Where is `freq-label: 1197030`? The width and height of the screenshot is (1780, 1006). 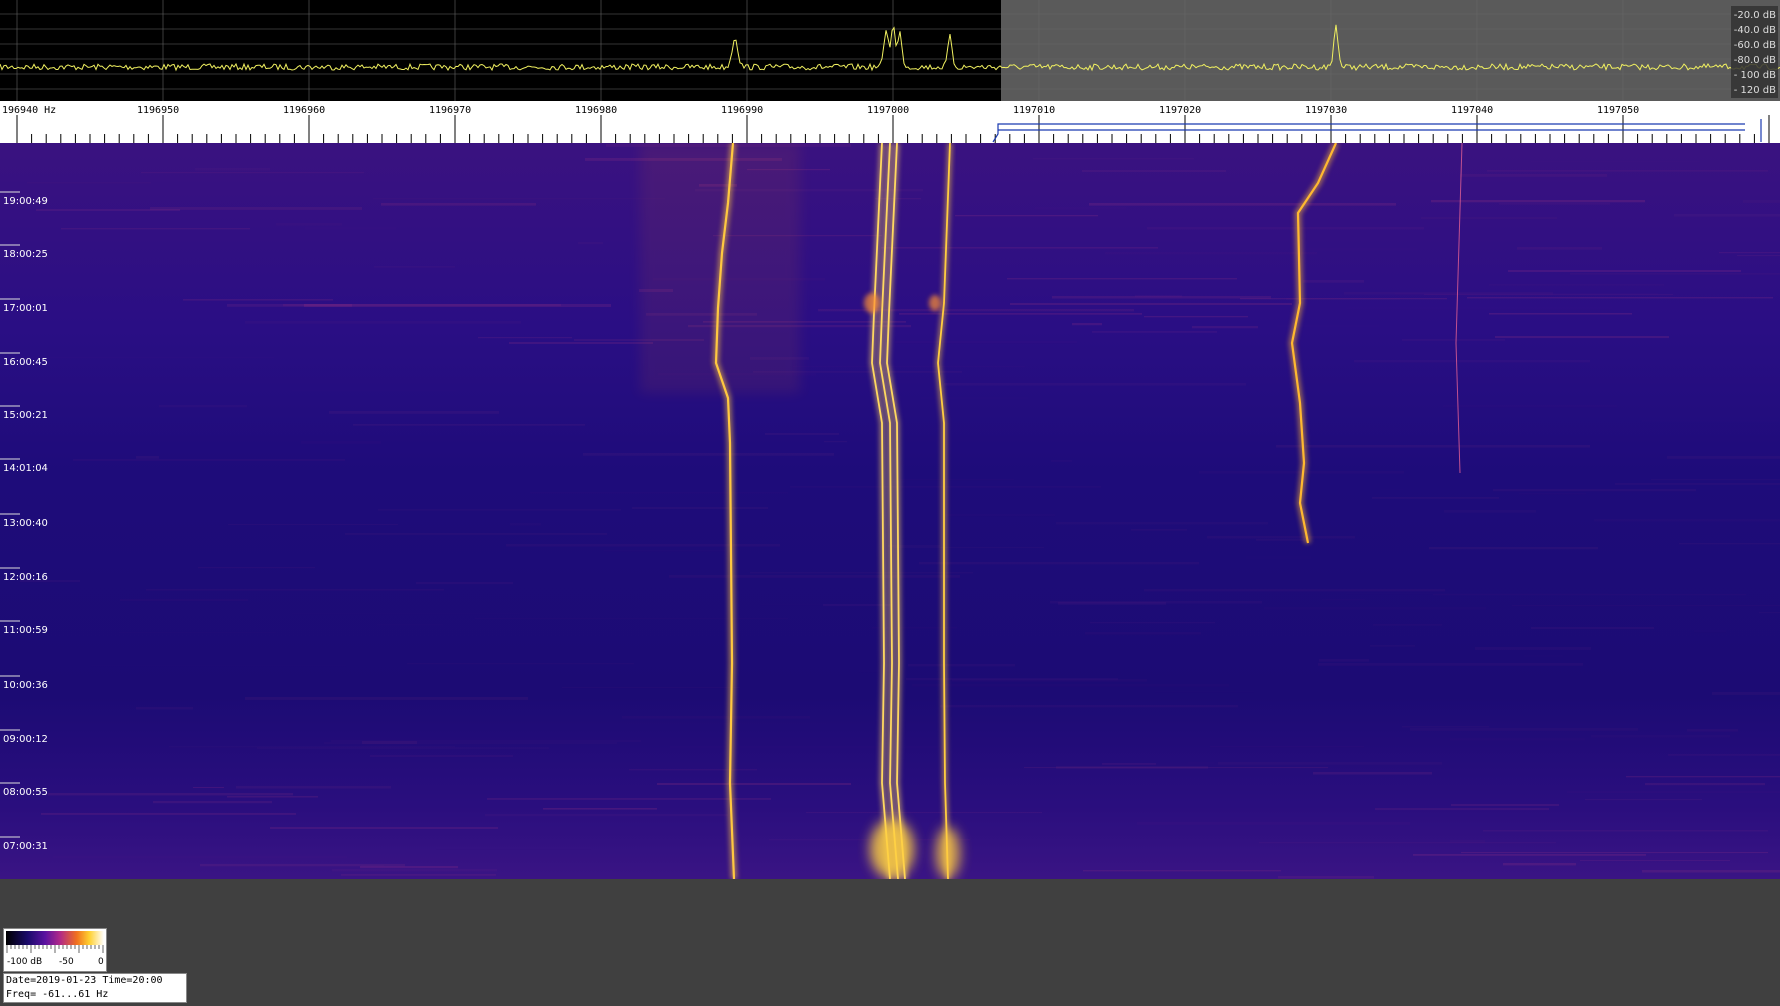
freq-label: 1197030 is located at coordinates (1326, 110).